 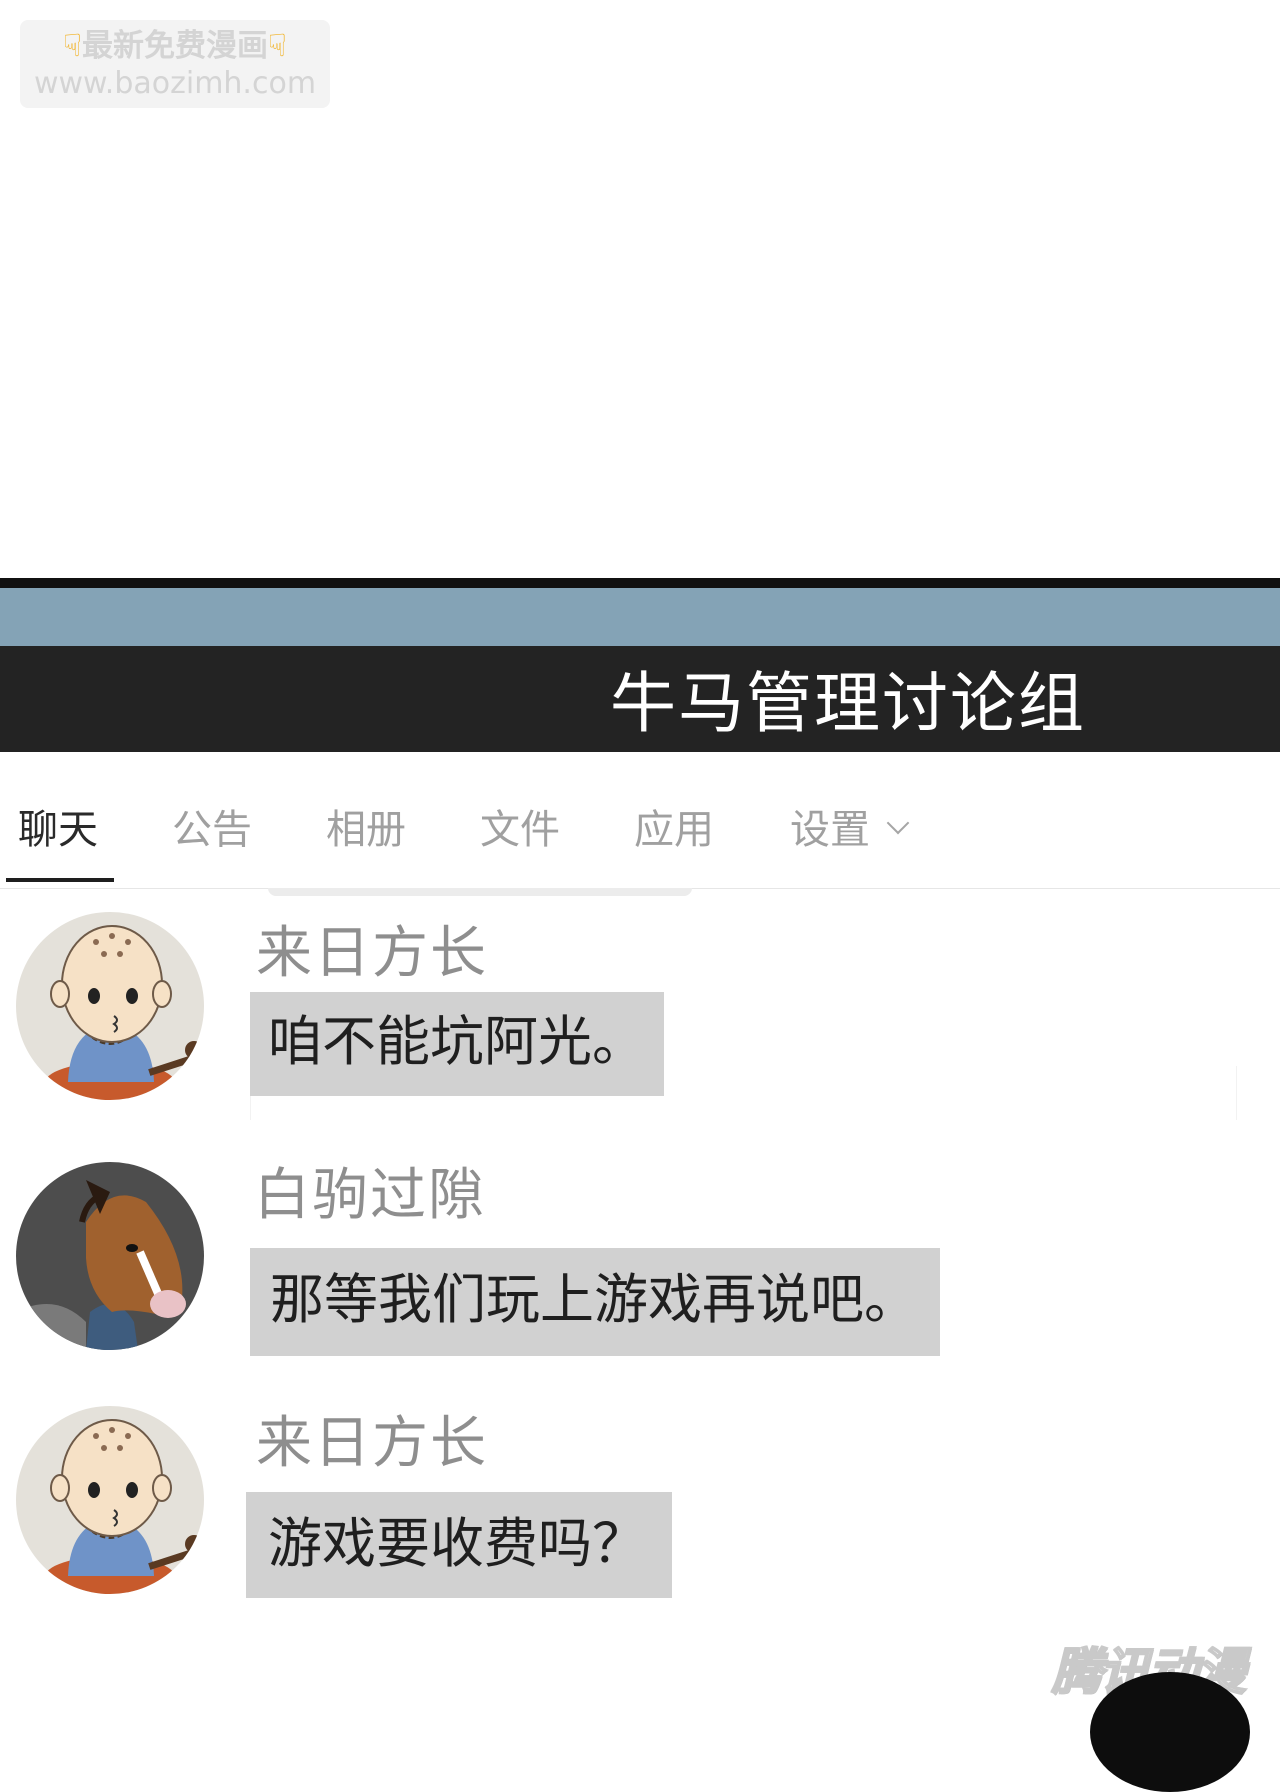 I want to click on message-bubble: 游戏要收费吗？, so click(x=459, y=1545).